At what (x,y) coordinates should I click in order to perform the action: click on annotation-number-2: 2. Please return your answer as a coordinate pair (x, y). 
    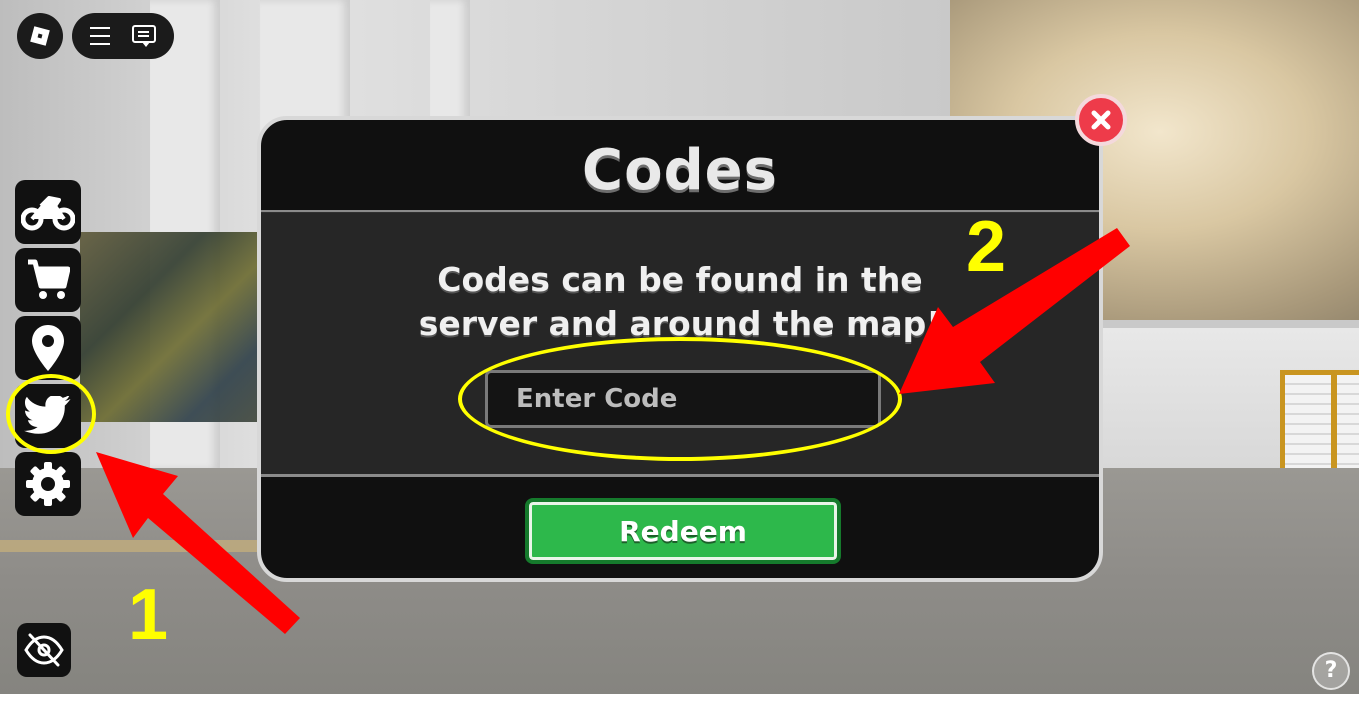
    Looking at the image, I should click on (986, 247).